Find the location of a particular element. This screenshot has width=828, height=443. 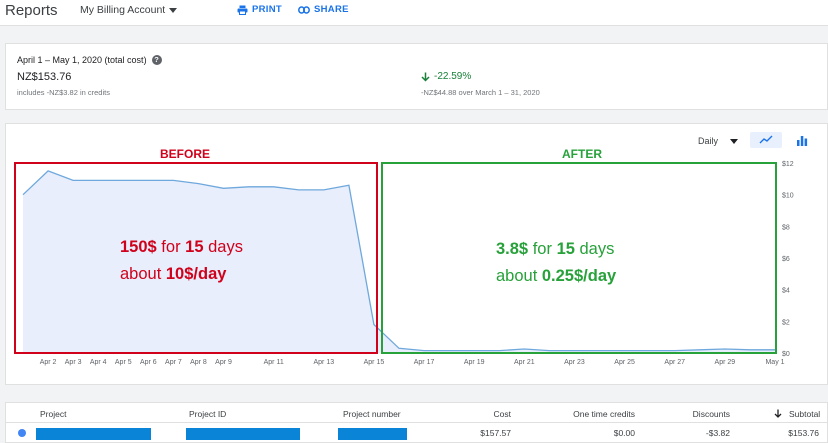

col-header-discounts: Discounts is located at coordinates (698, 414).